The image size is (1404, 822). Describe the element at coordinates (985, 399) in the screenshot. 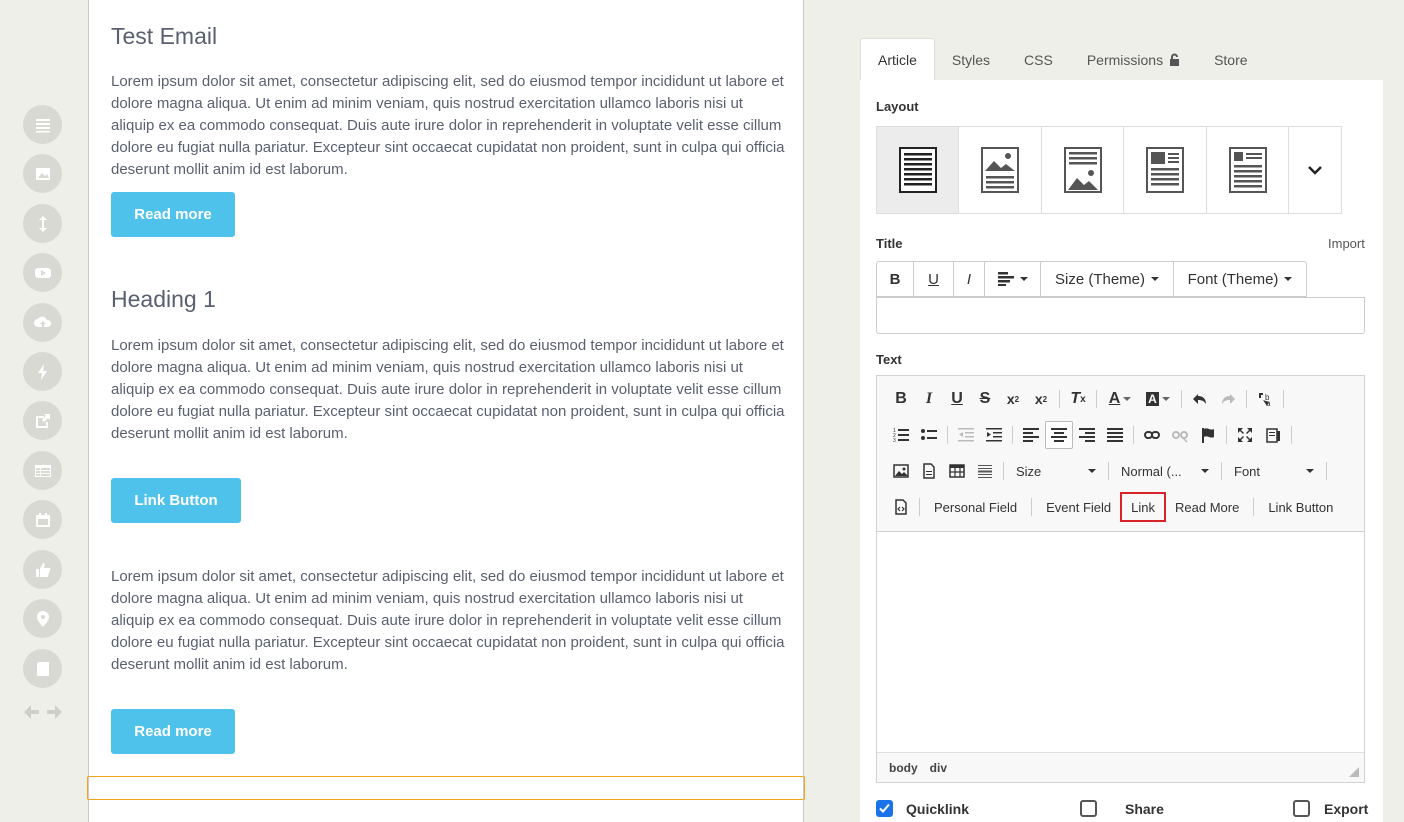

I see `strikethrough-icon: S` at that location.